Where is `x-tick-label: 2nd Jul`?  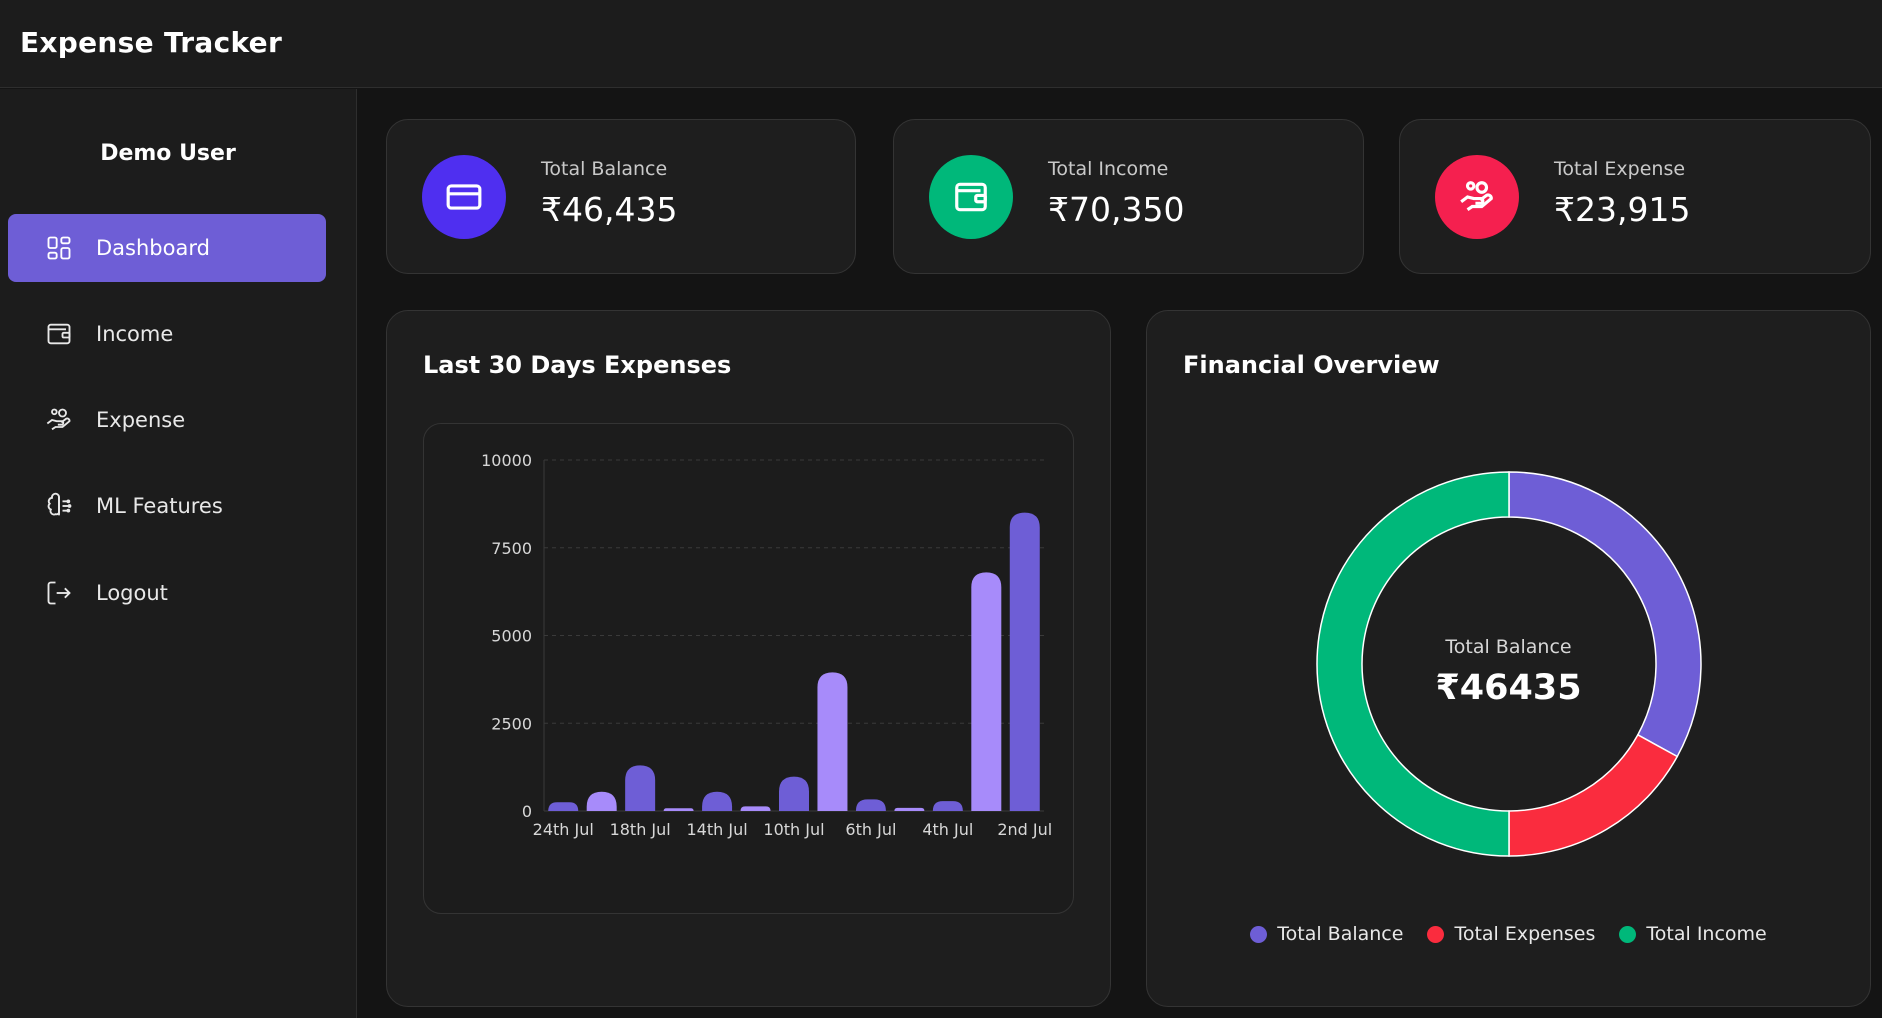
x-tick-label: 2nd Jul is located at coordinates (1024, 829).